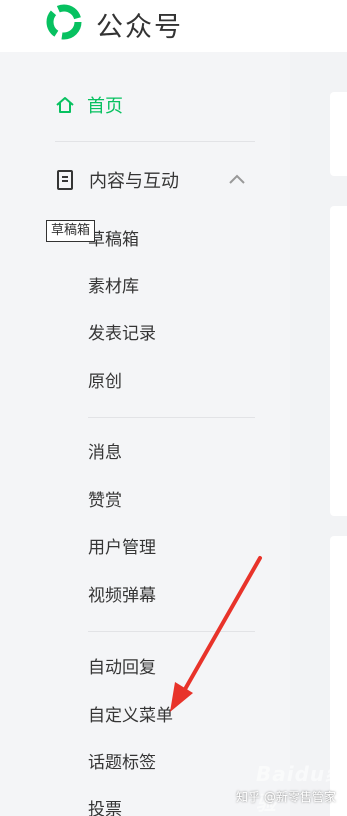 This screenshot has height=816, width=347. Describe the element at coordinates (105, 382) in the screenshot. I see `nav-item-original: 原创` at that location.